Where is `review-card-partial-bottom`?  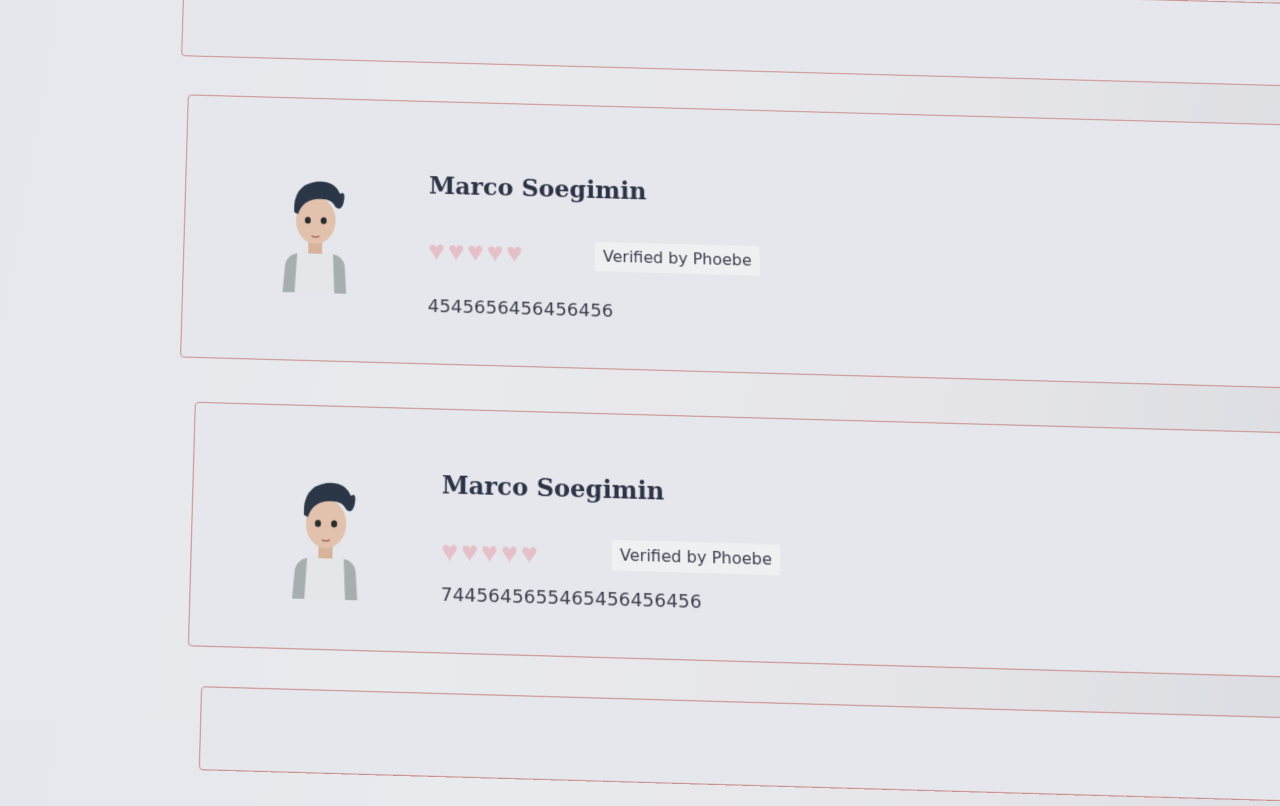 review-card-partial-bottom is located at coordinates (739, 745).